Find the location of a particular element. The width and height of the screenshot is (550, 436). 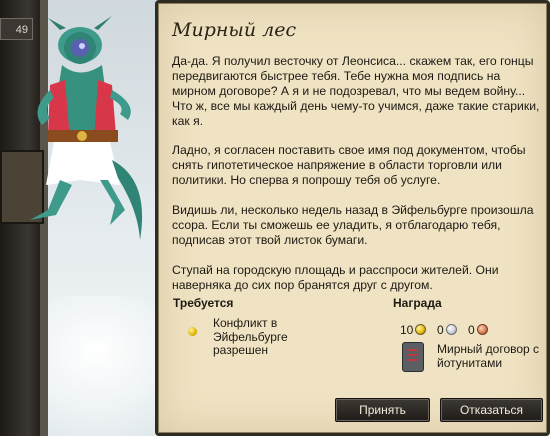

requirement-text: Конфликт в Эйфельбурге разрешен is located at coordinates (250, 336).